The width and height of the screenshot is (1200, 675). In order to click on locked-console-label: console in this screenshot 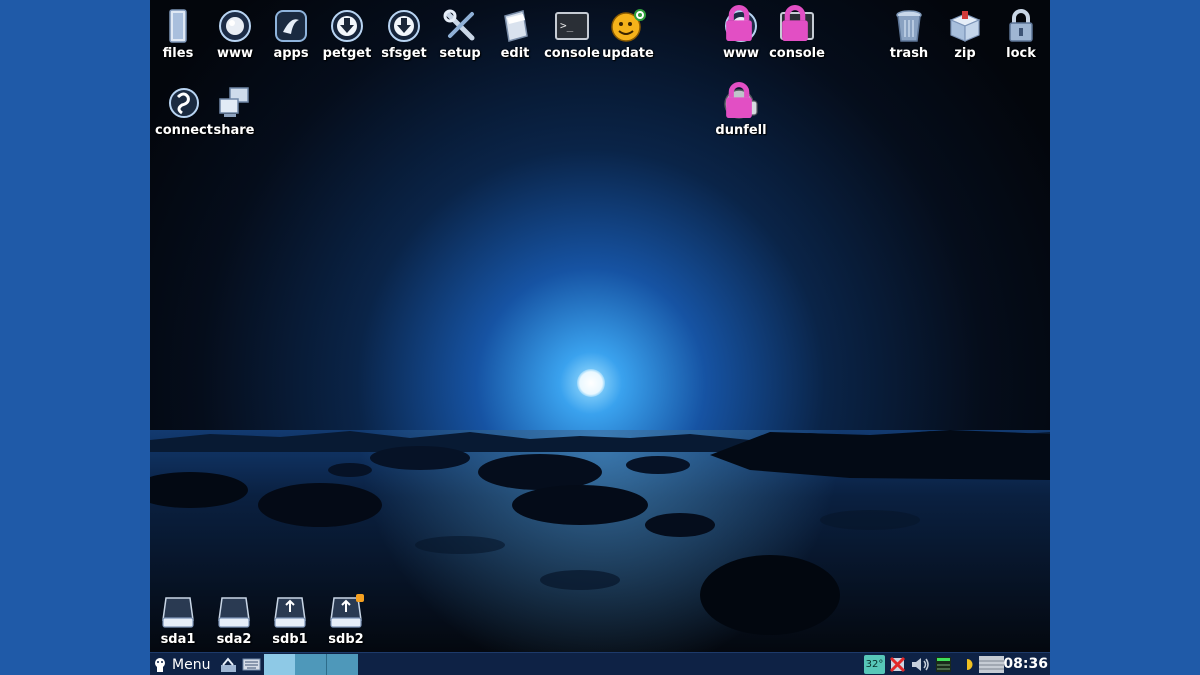, I will do `click(797, 53)`.